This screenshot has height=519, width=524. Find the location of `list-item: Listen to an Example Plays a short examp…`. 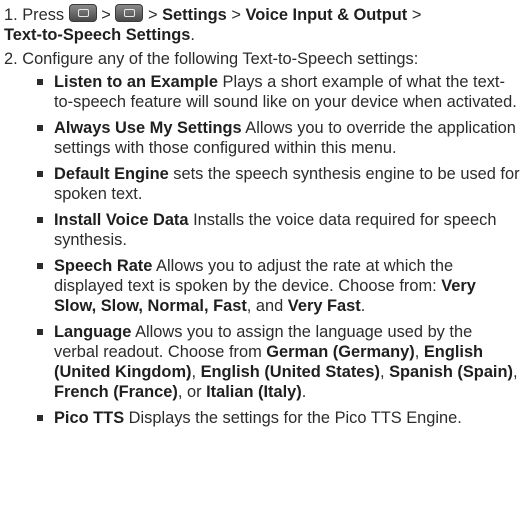

list-item: Listen to an Example Plays a short examp… is located at coordinates (278, 92).